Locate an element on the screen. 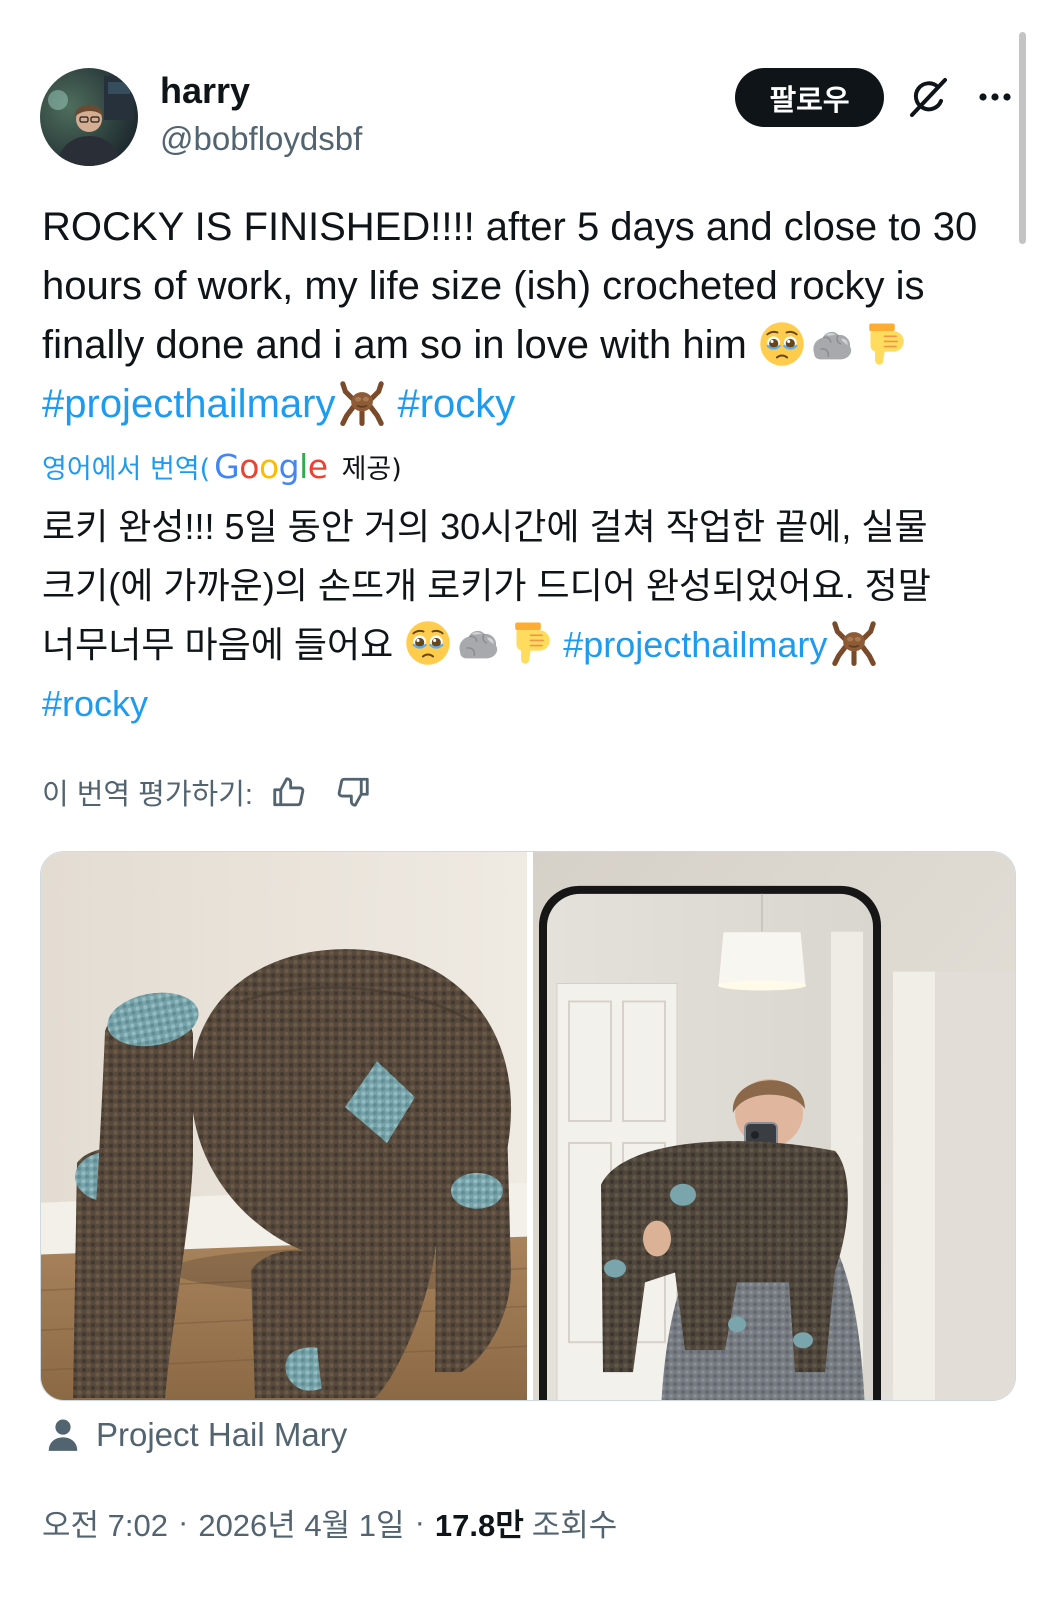 This screenshot has width=1056, height=1602. thumbs-up-icon is located at coordinates (289, 792).